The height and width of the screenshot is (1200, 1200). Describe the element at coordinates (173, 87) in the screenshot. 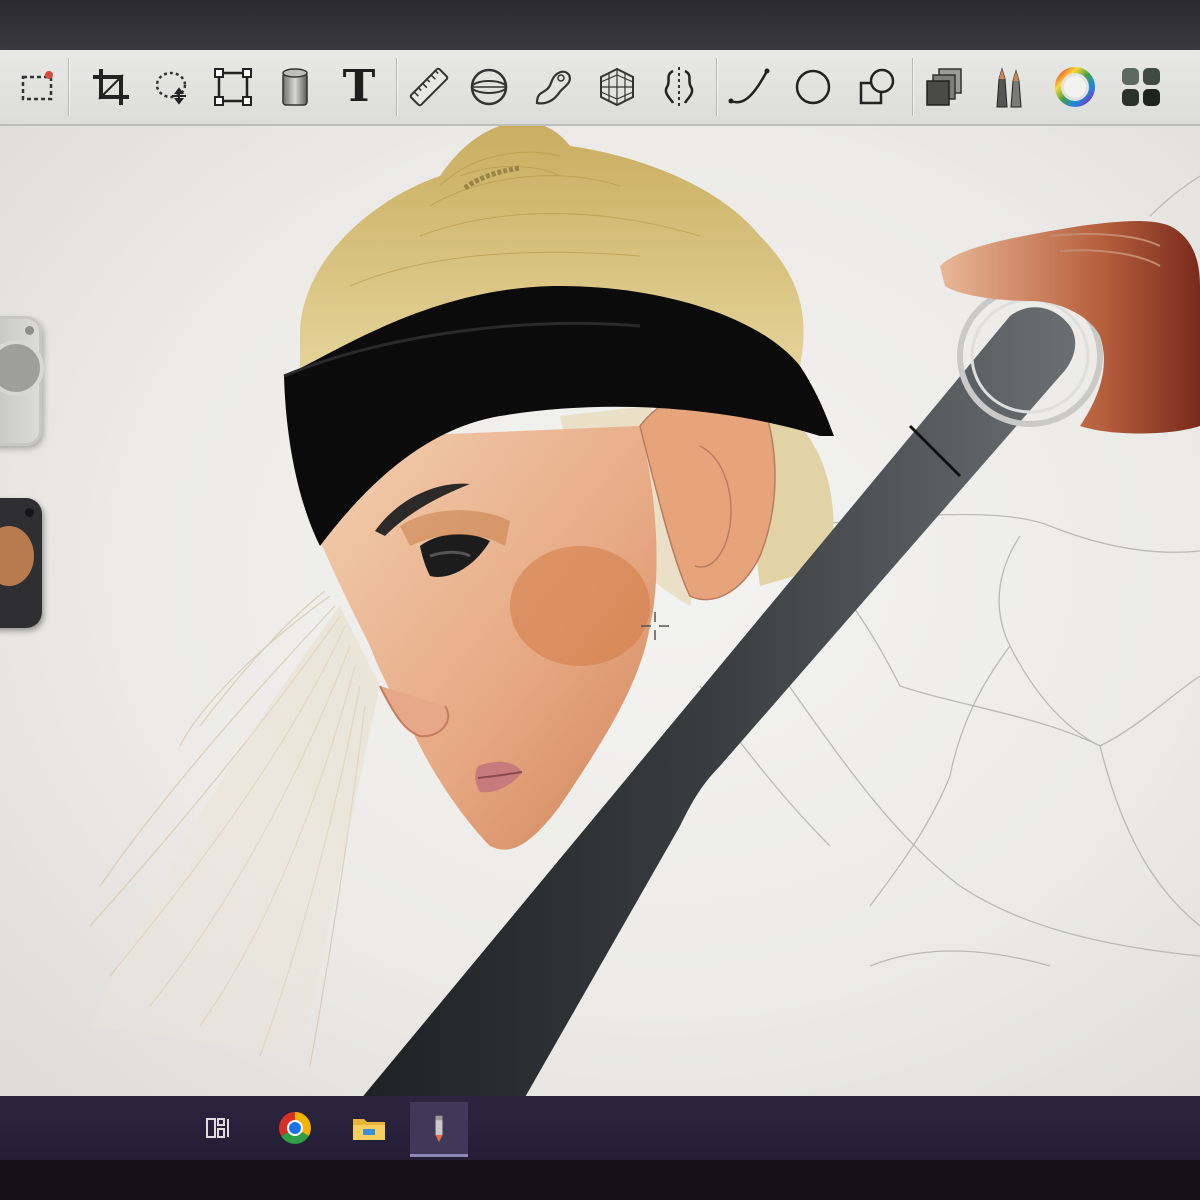

I see `lasso-move-icon` at that location.